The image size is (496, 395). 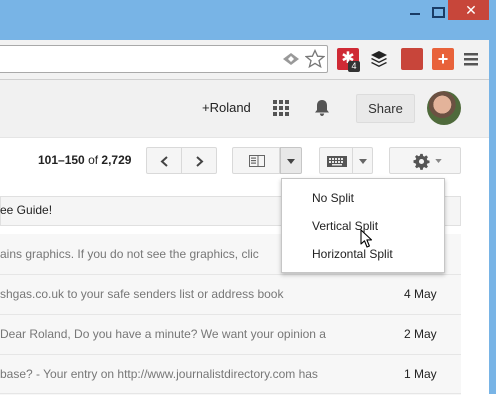 What do you see at coordinates (26, 210) in the screenshot?
I see `promo-banner-text: ee Guide!` at bounding box center [26, 210].